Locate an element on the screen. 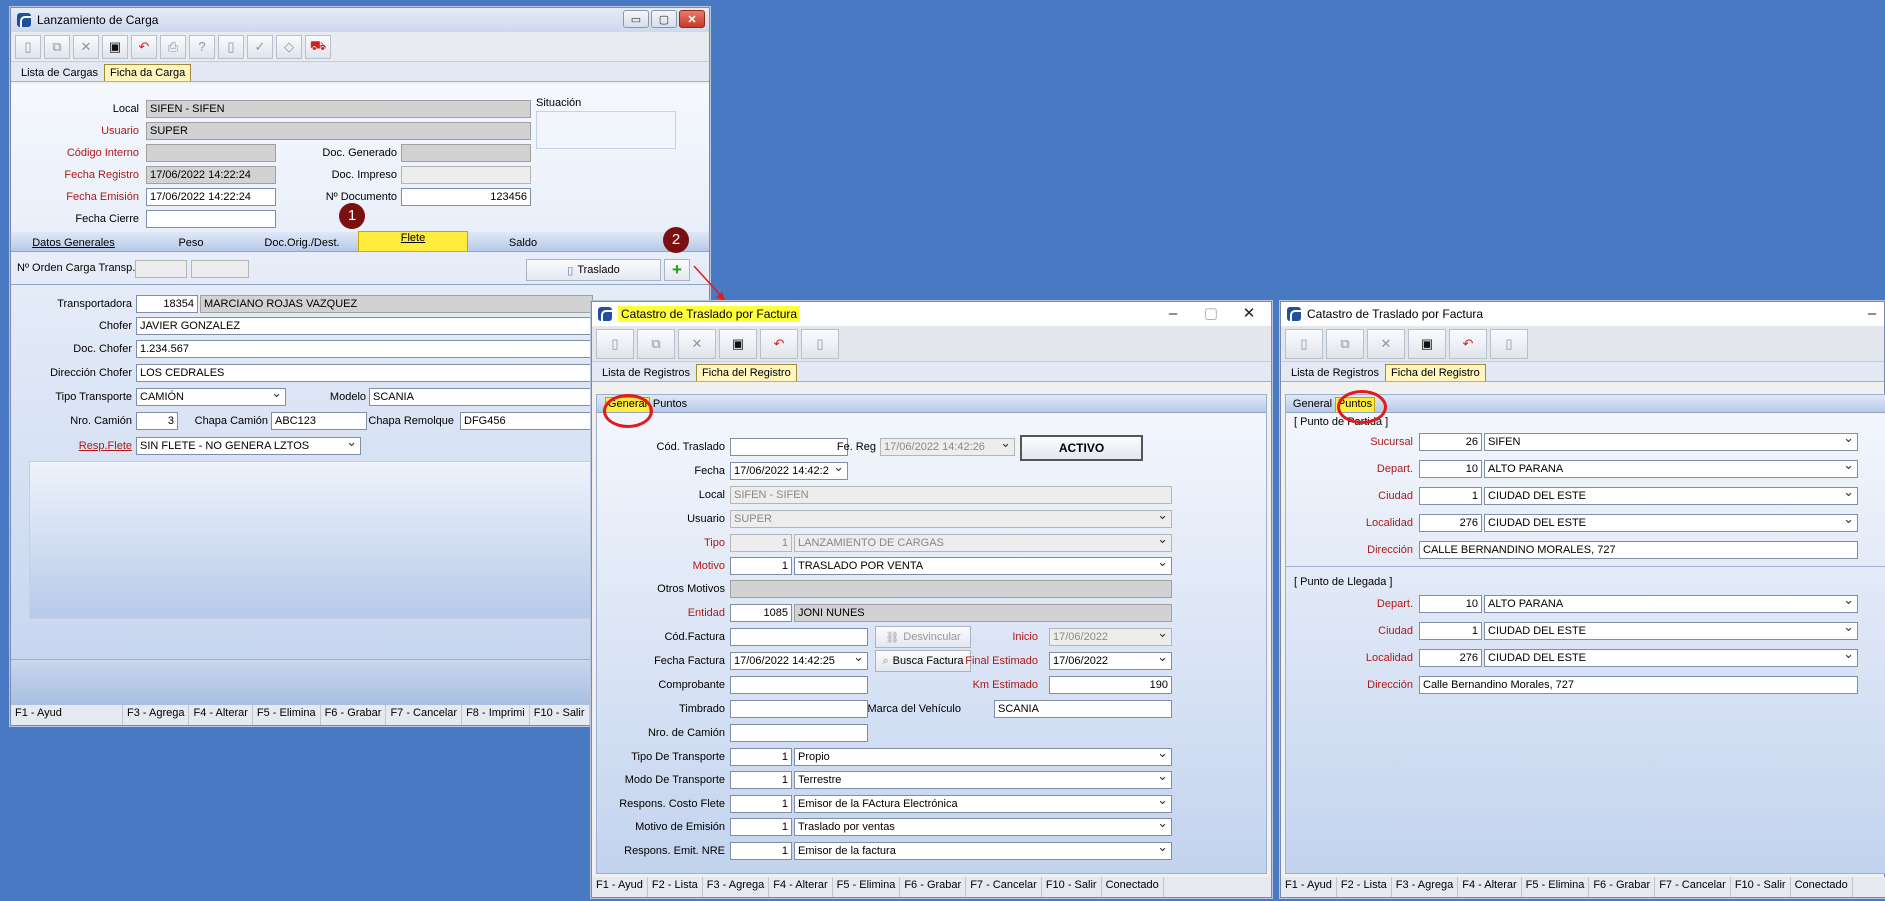 The image size is (1885, 901). doc-generado-field is located at coordinates (466, 153).